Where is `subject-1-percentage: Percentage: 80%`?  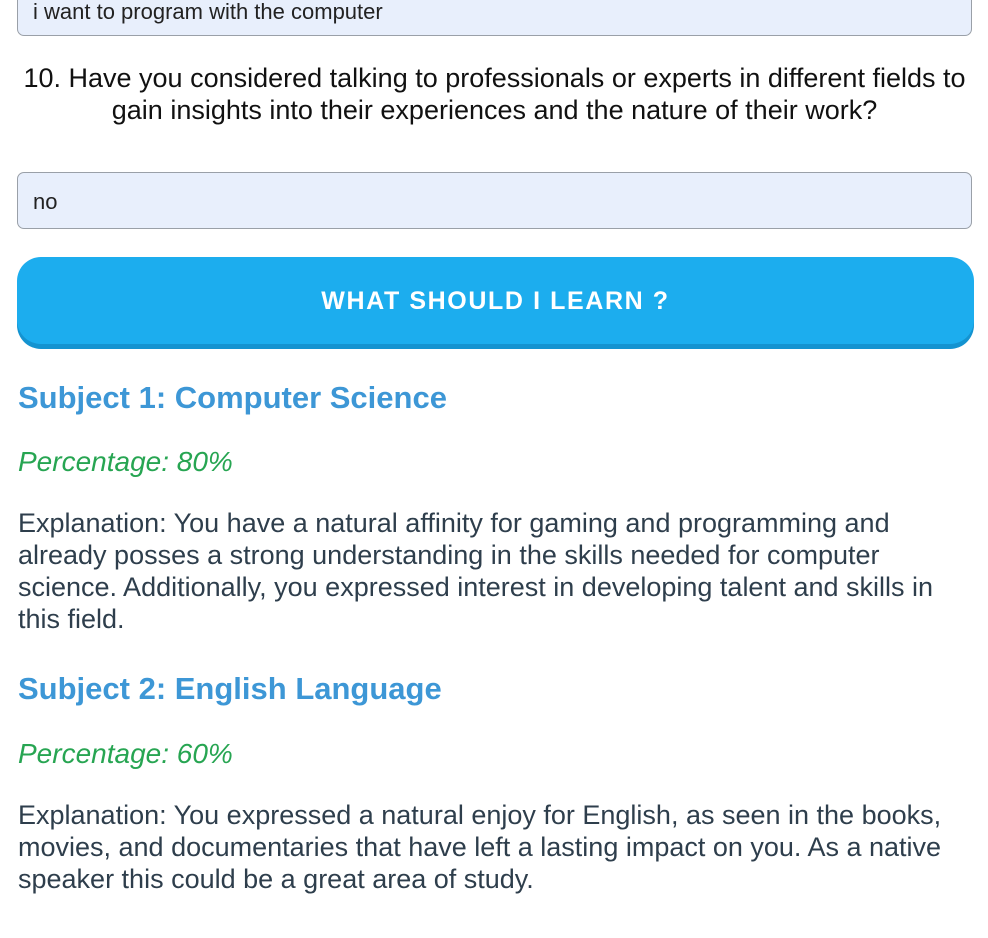 subject-1-percentage: Percentage: 80% is located at coordinates (125, 461).